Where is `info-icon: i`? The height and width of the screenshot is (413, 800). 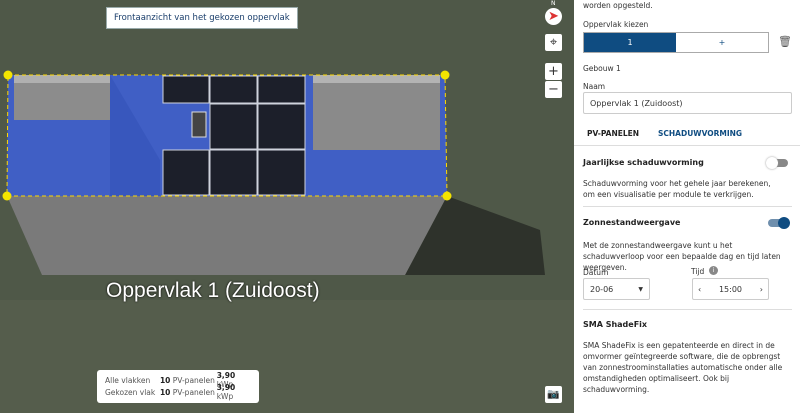
info-icon: i is located at coordinates (713, 270).